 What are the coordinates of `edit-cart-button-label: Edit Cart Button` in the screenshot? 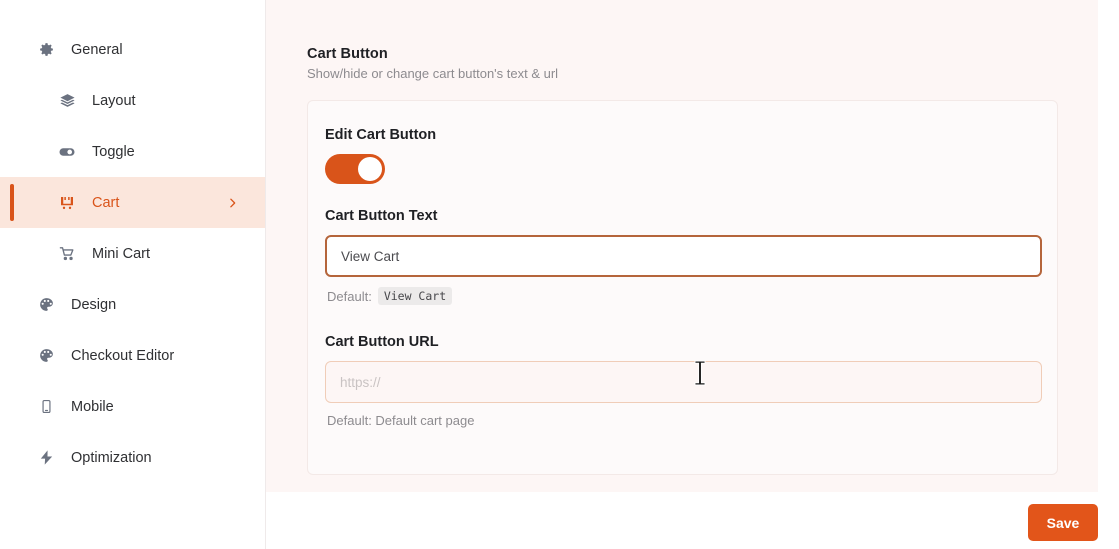 It's located at (381, 135).